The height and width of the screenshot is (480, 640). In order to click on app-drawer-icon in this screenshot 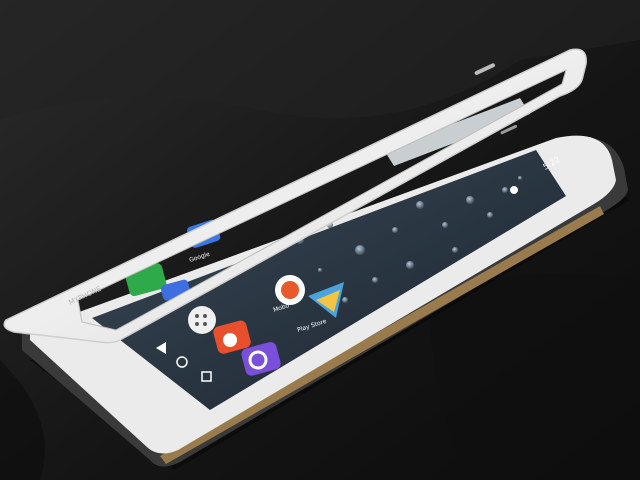, I will do `click(202, 320)`.